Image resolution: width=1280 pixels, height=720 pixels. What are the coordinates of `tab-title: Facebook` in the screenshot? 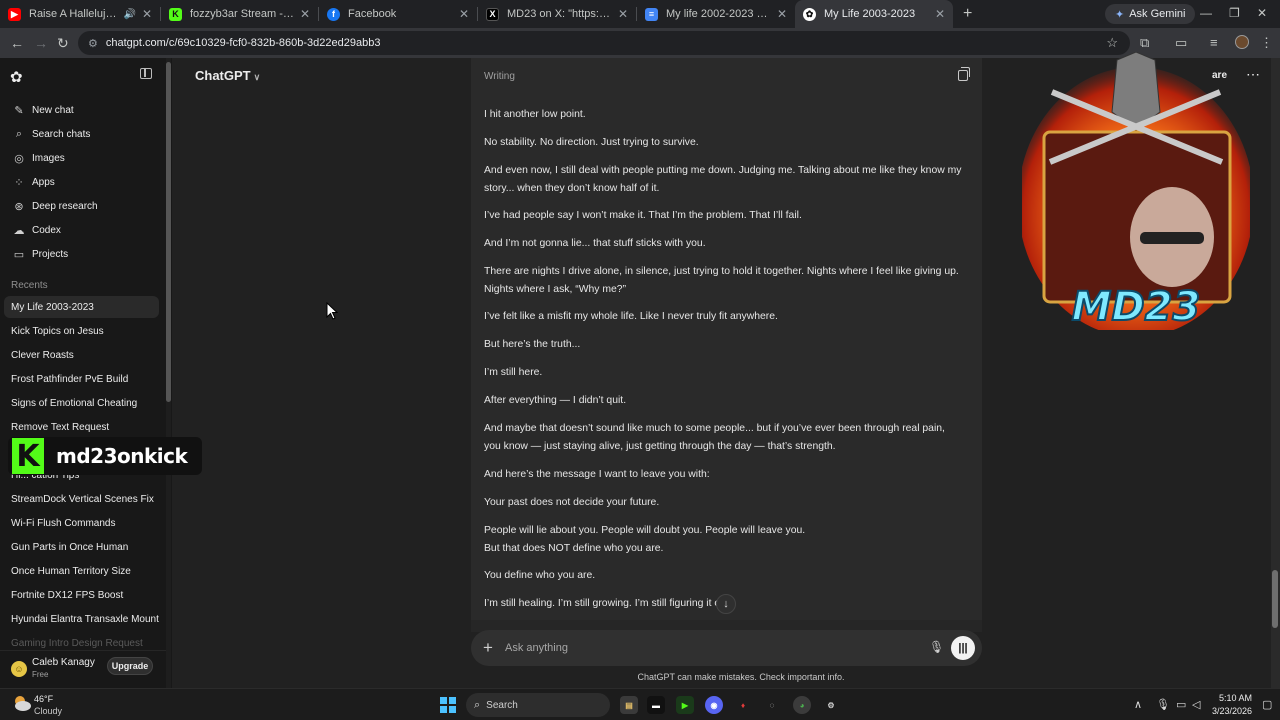 It's located at (372, 14).